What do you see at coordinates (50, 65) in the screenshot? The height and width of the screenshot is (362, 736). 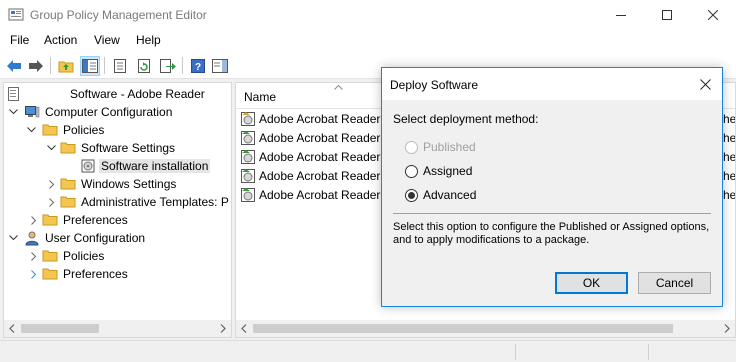 I see `toolbar-separator` at bounding box center [50, 65].